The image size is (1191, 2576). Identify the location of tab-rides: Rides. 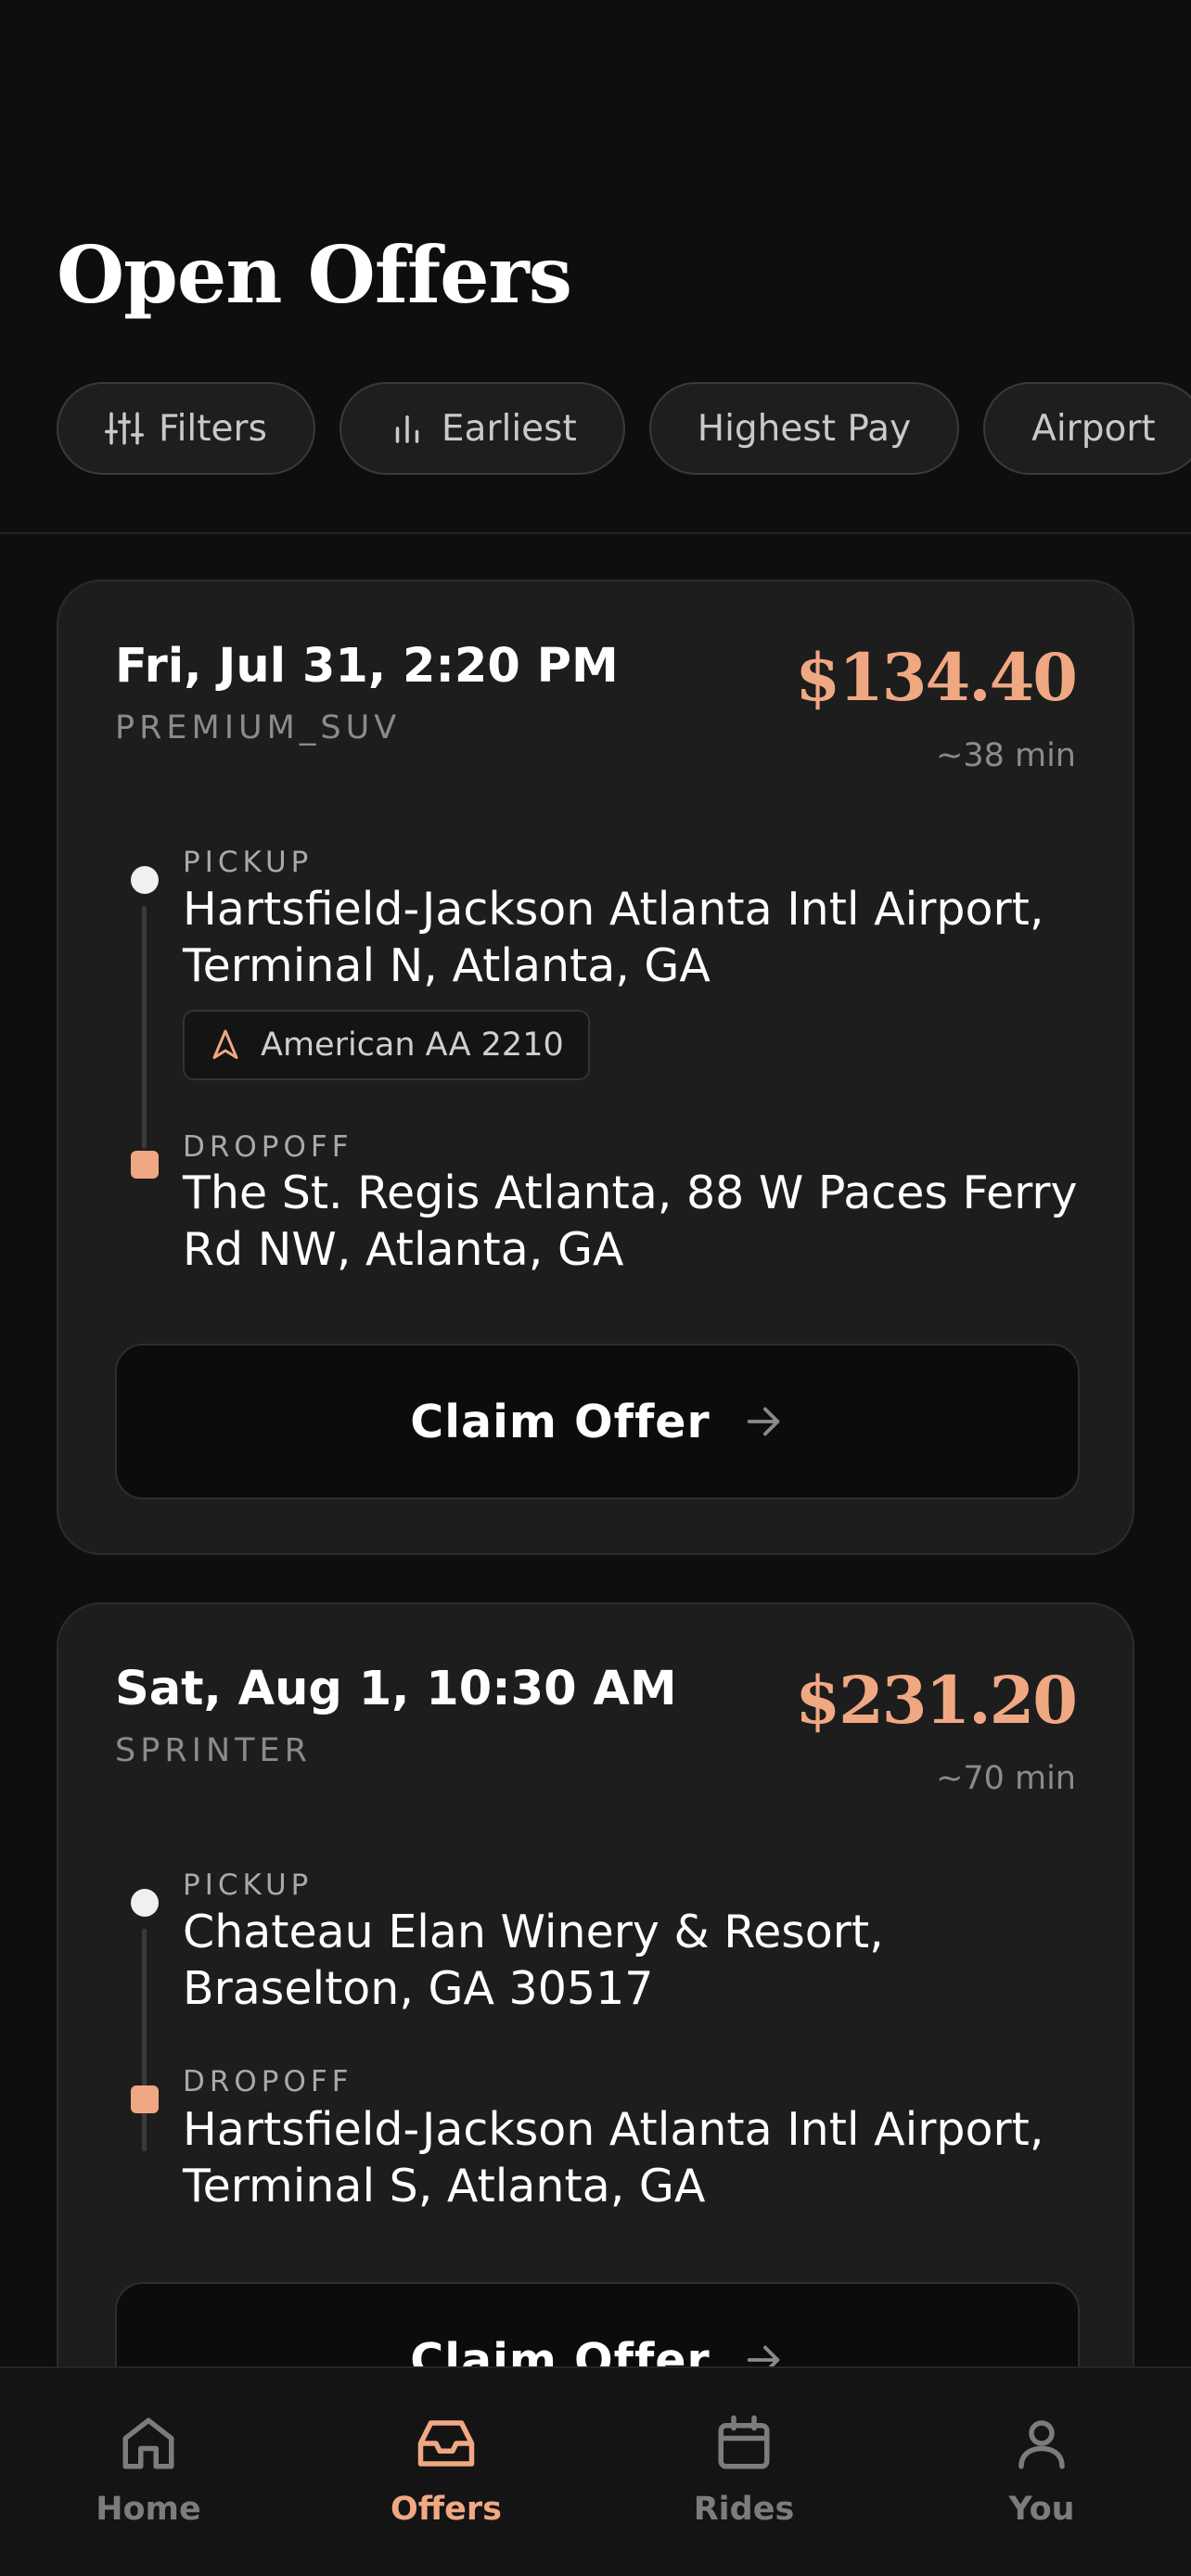
(744, 2471).